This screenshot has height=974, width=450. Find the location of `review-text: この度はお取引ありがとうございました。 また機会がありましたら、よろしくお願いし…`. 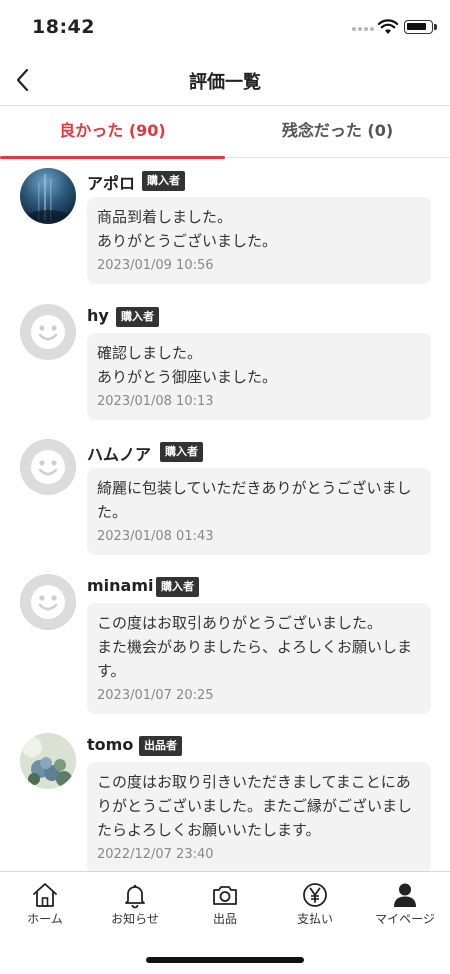

review-text: この度はお取引ありがとうございました。 また機会がありましたら、よろしくお願いし… is located at coordinates (255, 647).